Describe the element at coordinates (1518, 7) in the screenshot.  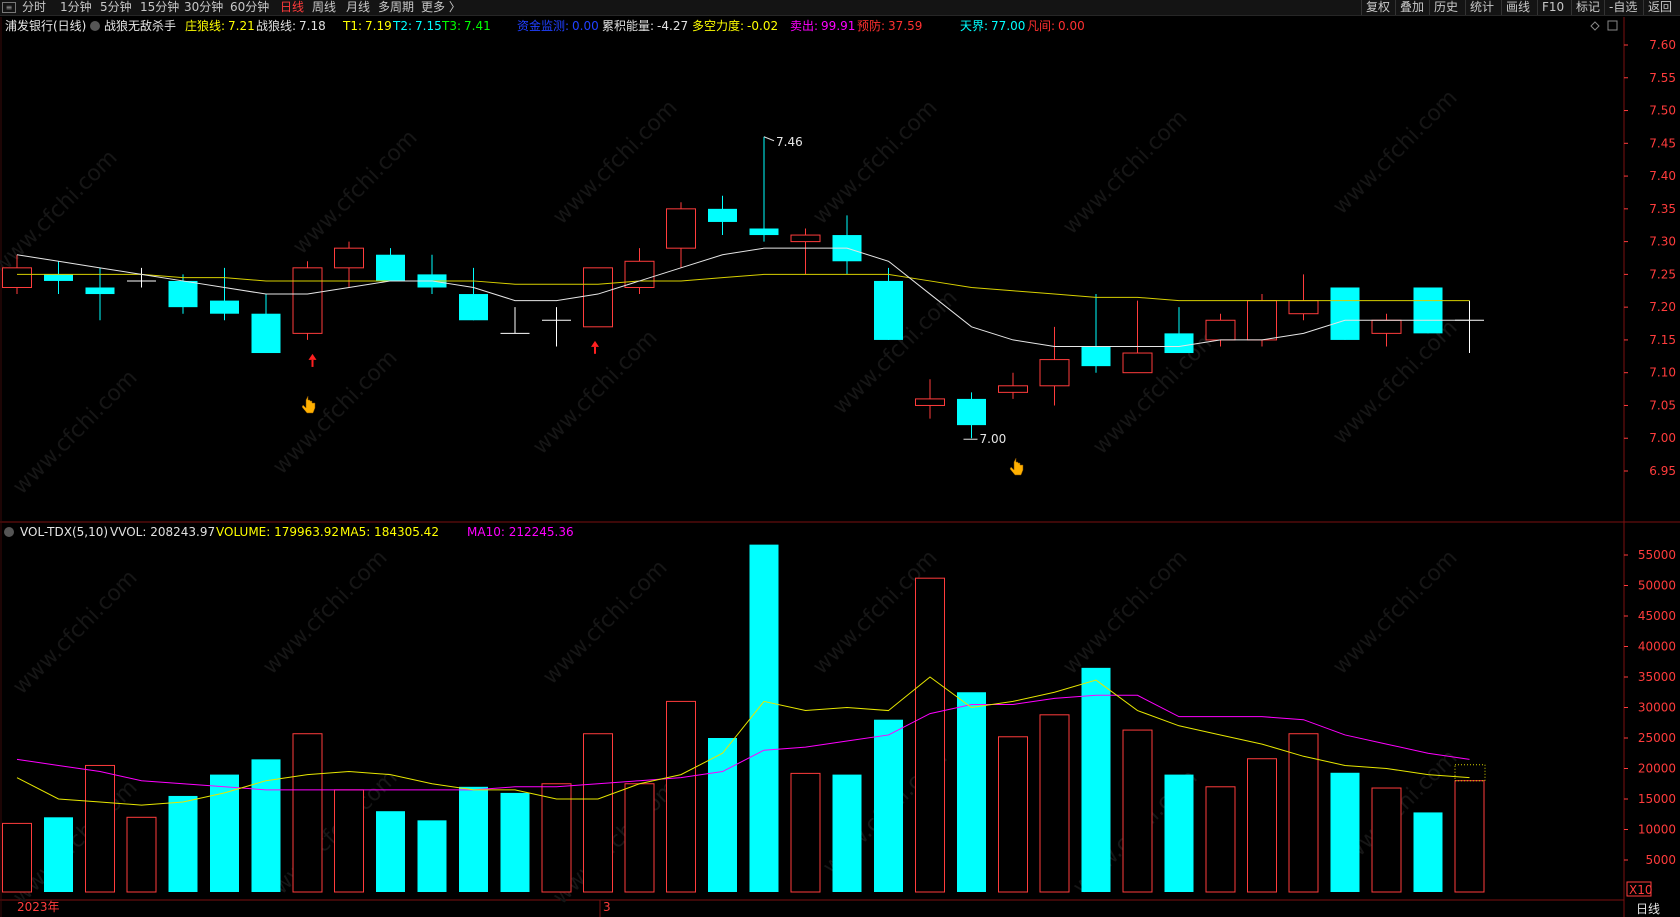
I see `tool-button: 画线` at that location.